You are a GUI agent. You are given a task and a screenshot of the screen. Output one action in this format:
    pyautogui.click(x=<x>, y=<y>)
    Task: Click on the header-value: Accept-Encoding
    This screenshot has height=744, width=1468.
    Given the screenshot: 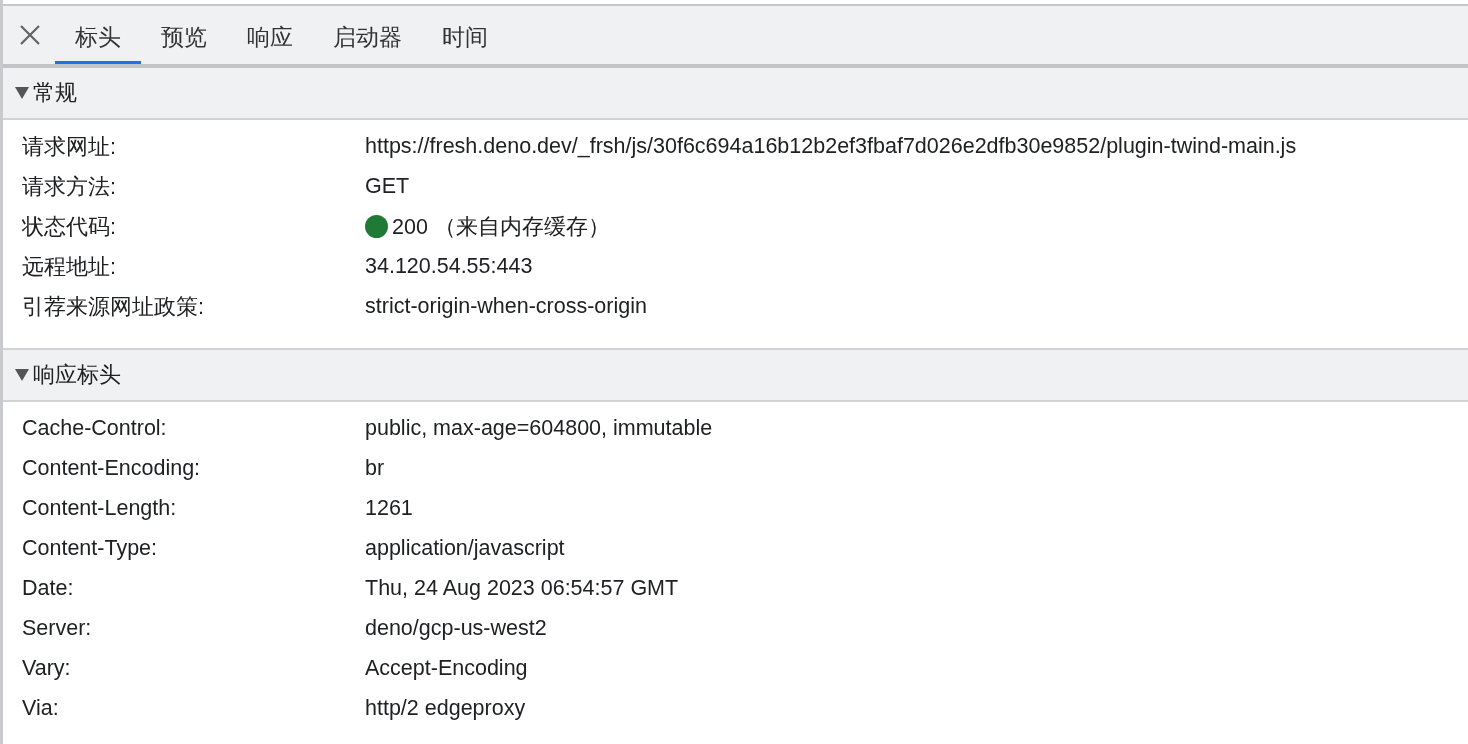 What is the action you would take?
    pyautogui.click(x=446, y=668)
    